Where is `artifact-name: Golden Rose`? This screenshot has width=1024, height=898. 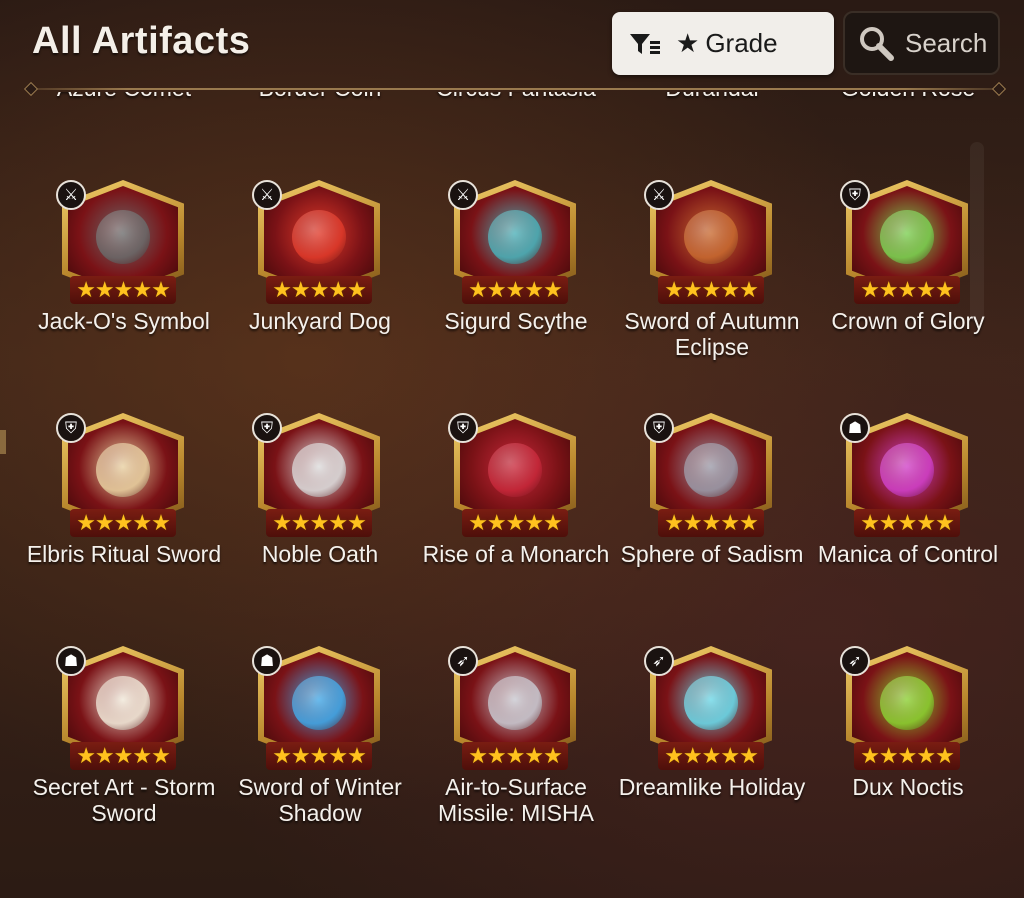
artifact-name: Golden Rose is located at coordinates (908, 96).